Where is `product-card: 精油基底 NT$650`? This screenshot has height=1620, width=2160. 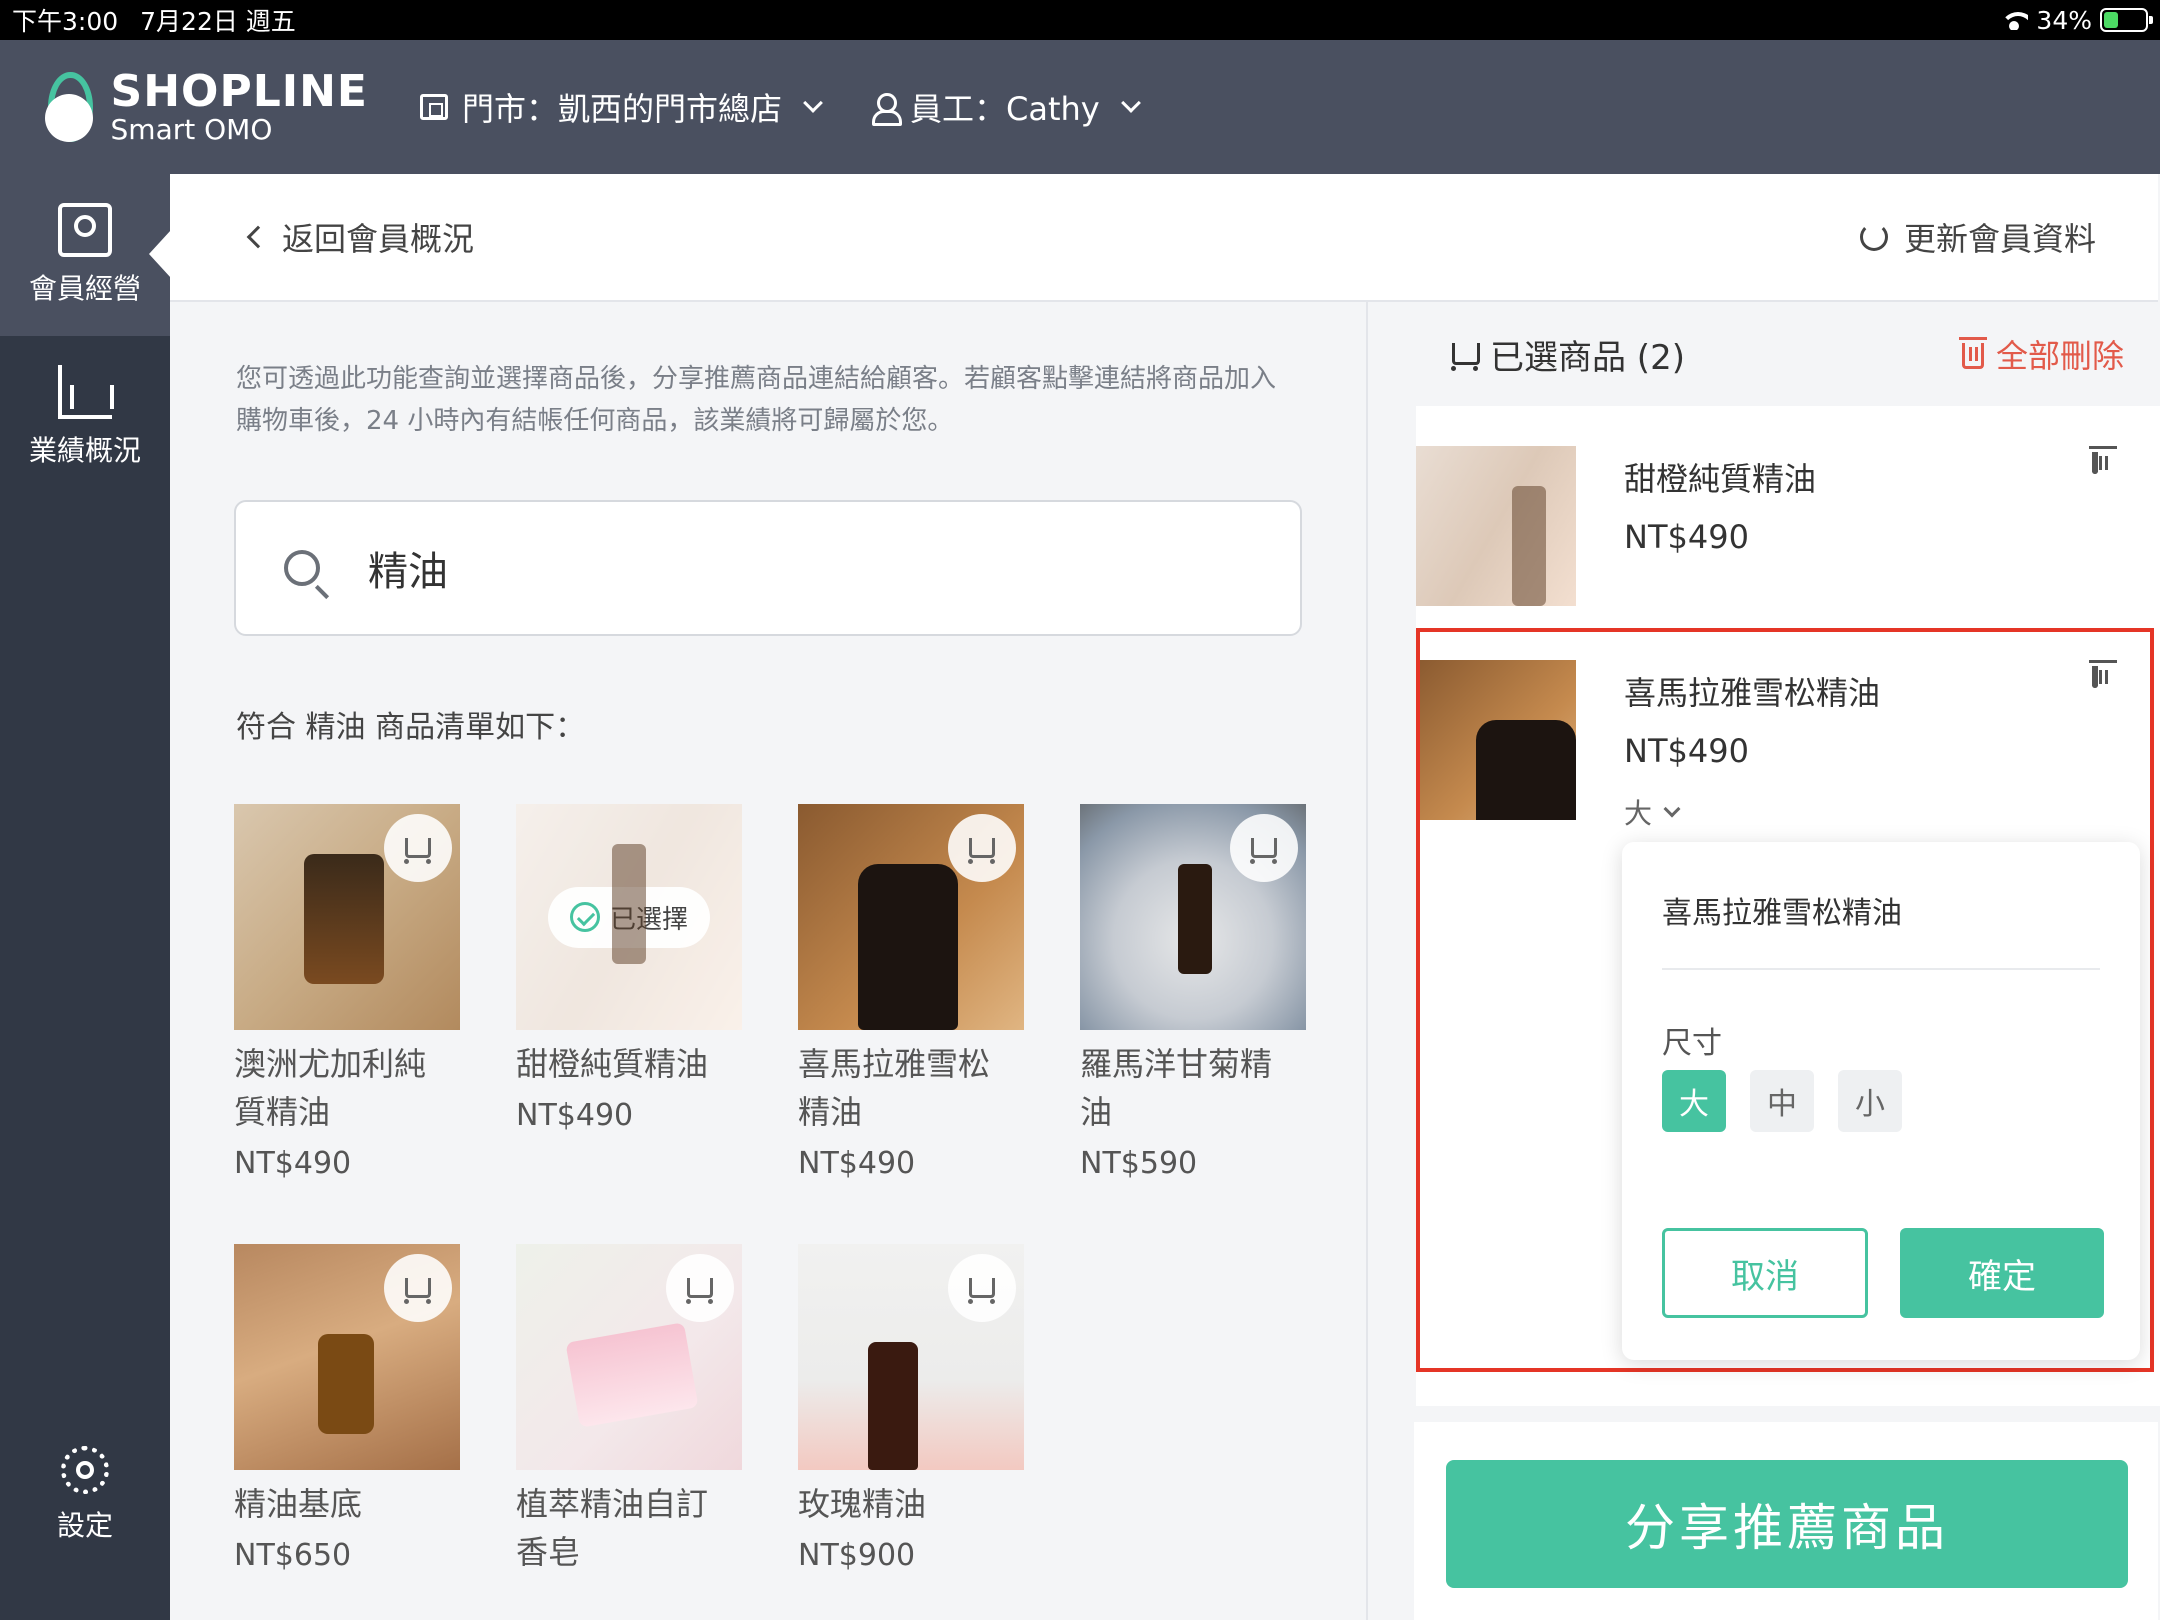
product-card: 精油基底 NT$650 is located at coordinates (347, 1408).